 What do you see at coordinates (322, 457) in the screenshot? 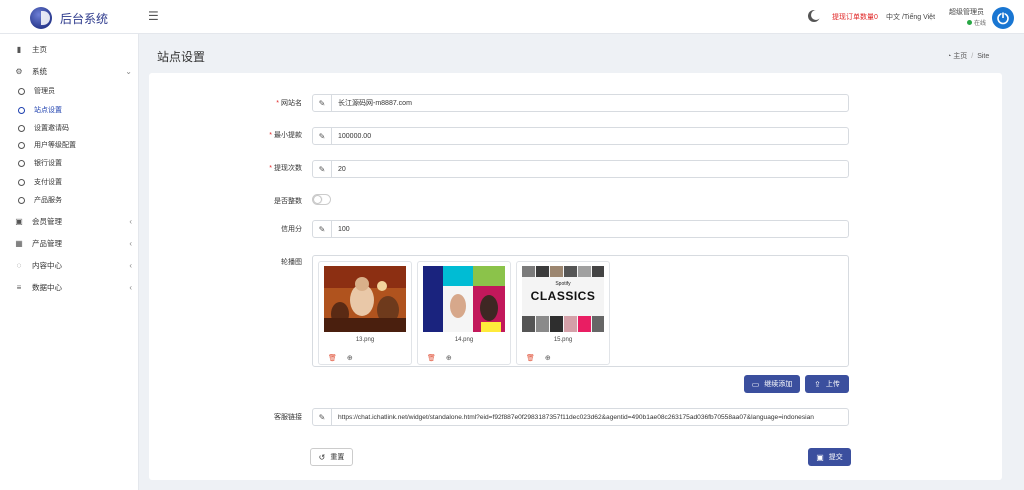
I see `undo-icon: ↺` at bounding box center [322, 457].